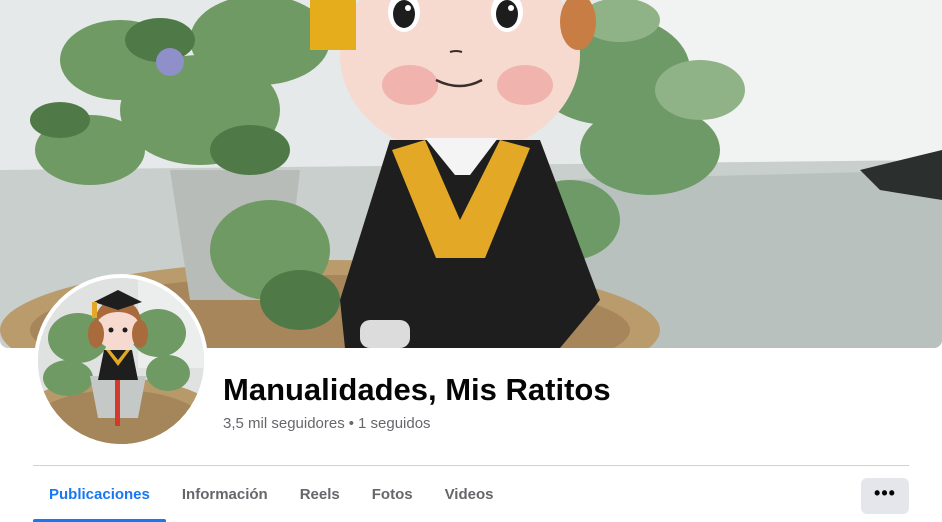  What do you see at coordinates (320, 494) in the screenshot?
I see `tab-reels: Reels` at bounding box center [320, 494].